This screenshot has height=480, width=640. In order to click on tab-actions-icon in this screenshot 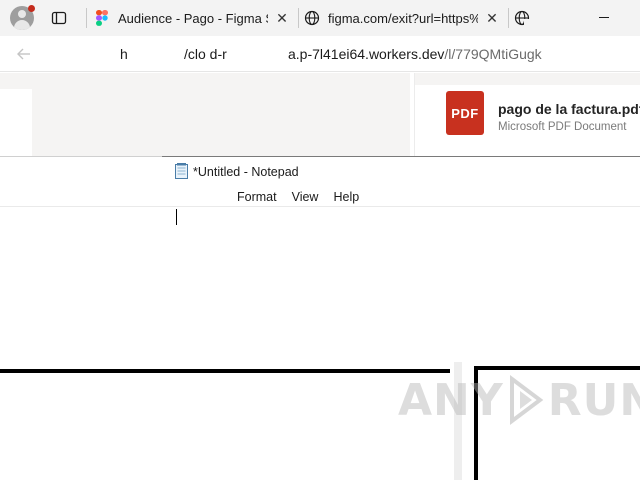, I will do `click(59, 18)`.